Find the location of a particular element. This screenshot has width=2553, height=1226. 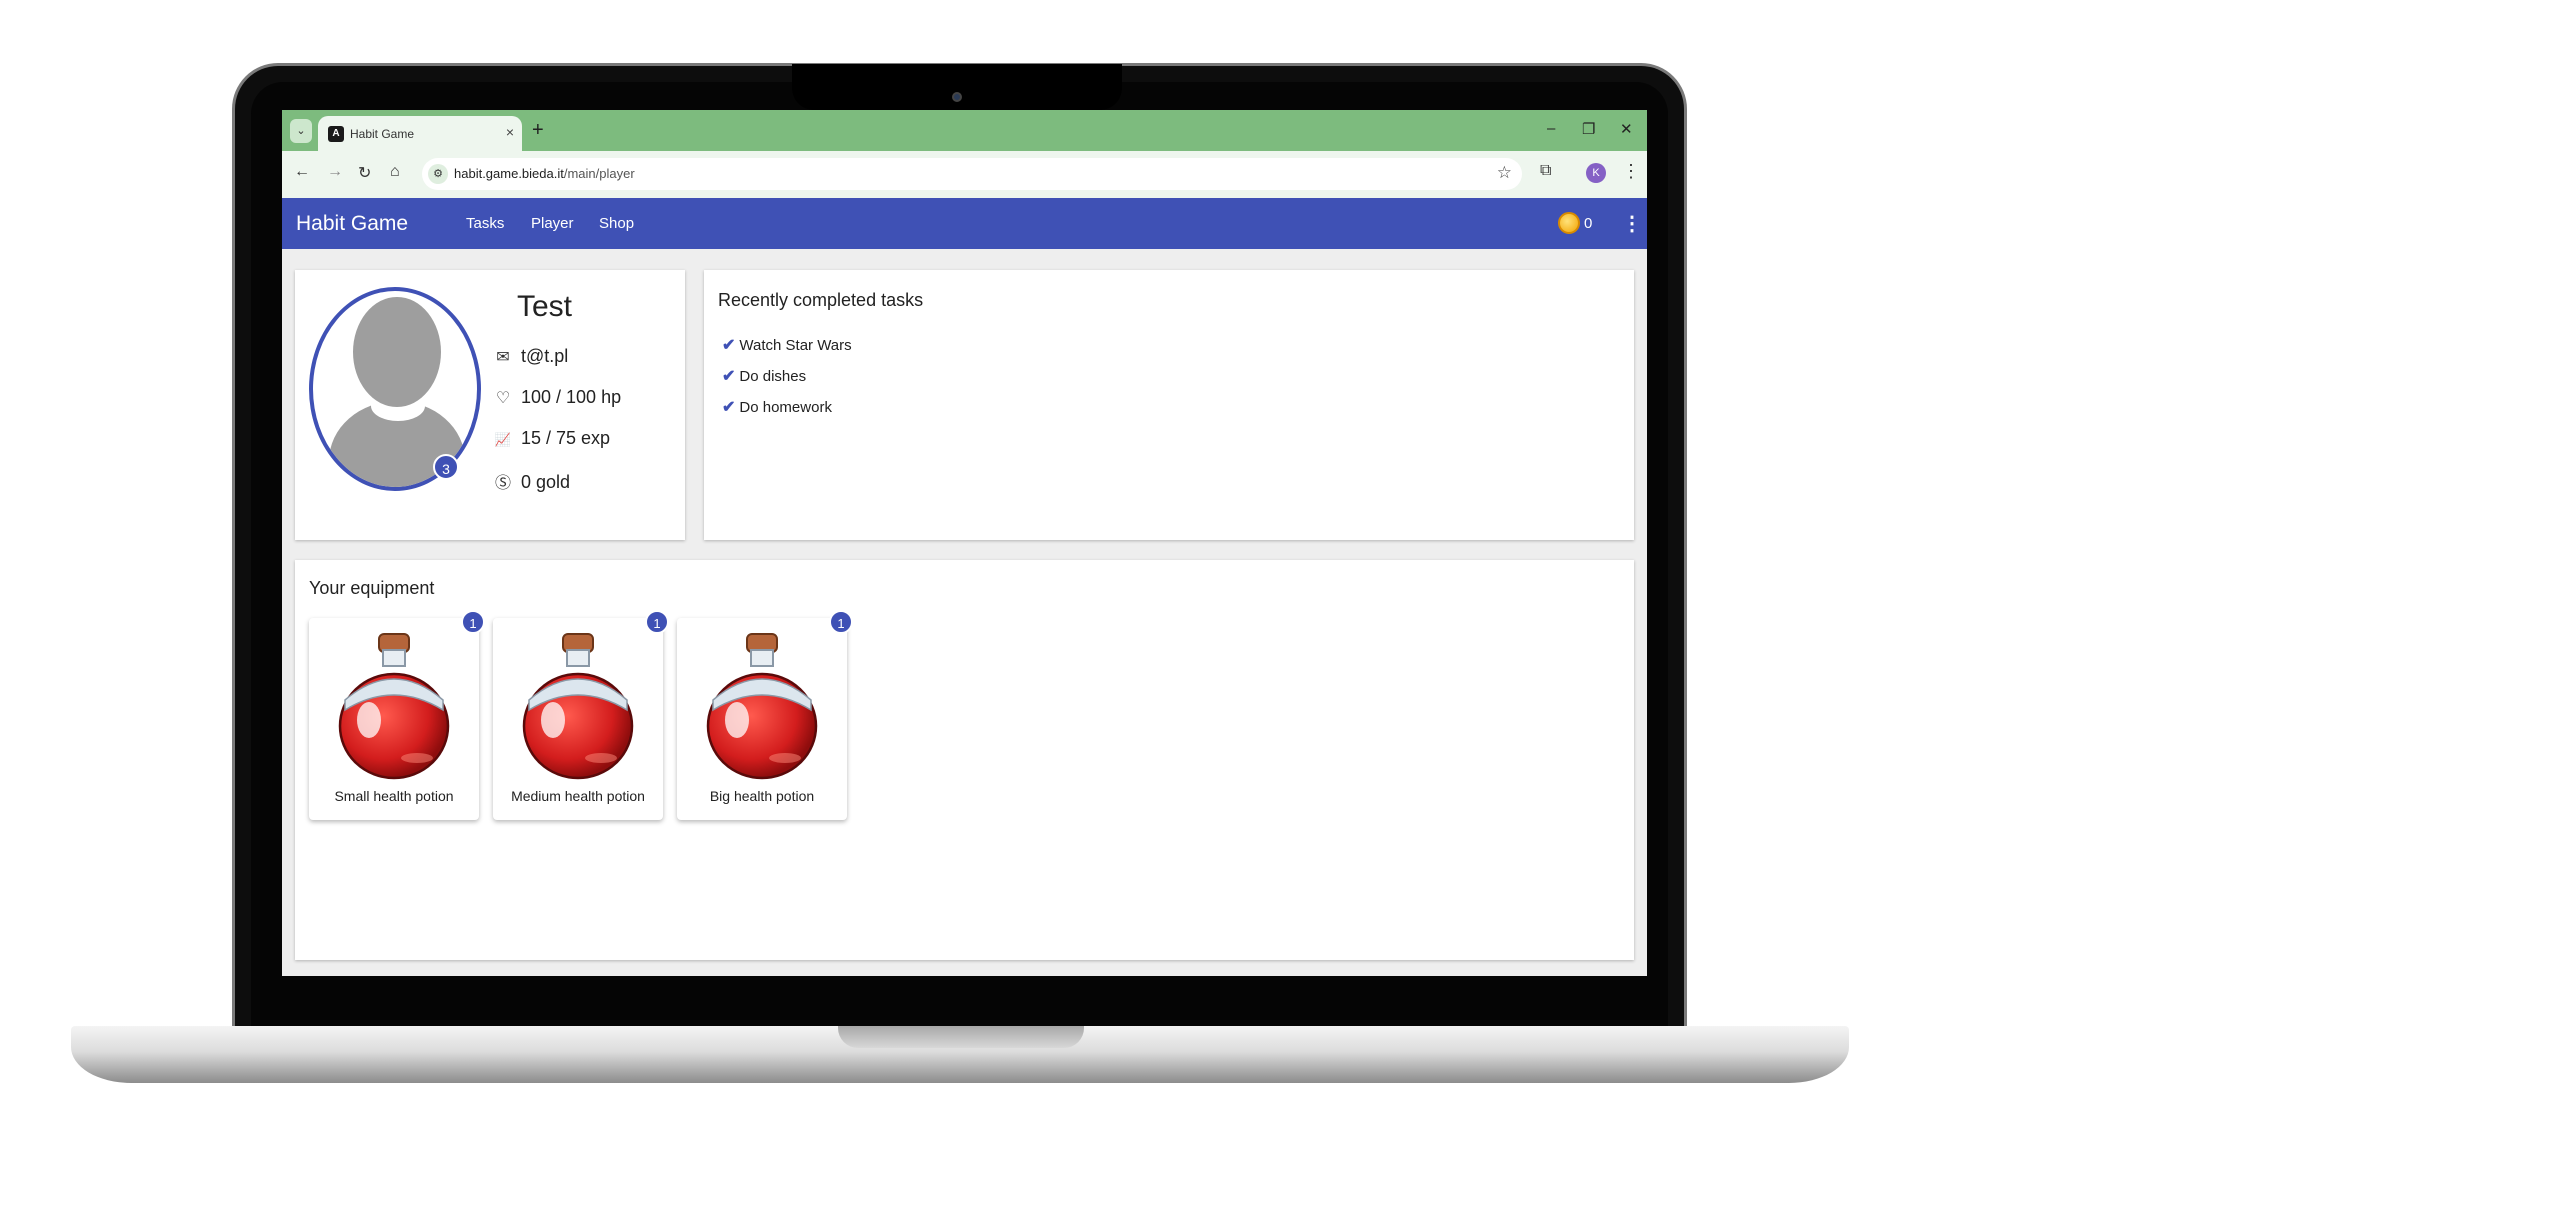

stat-exp: 📈 15 / 75 exp is located at coordinates (550, 438).